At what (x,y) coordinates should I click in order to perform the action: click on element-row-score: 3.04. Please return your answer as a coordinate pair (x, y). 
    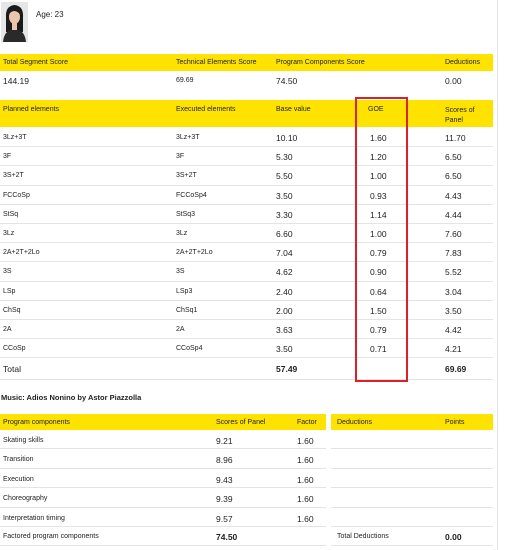
    Looking at the image, I should click on (453, 292).